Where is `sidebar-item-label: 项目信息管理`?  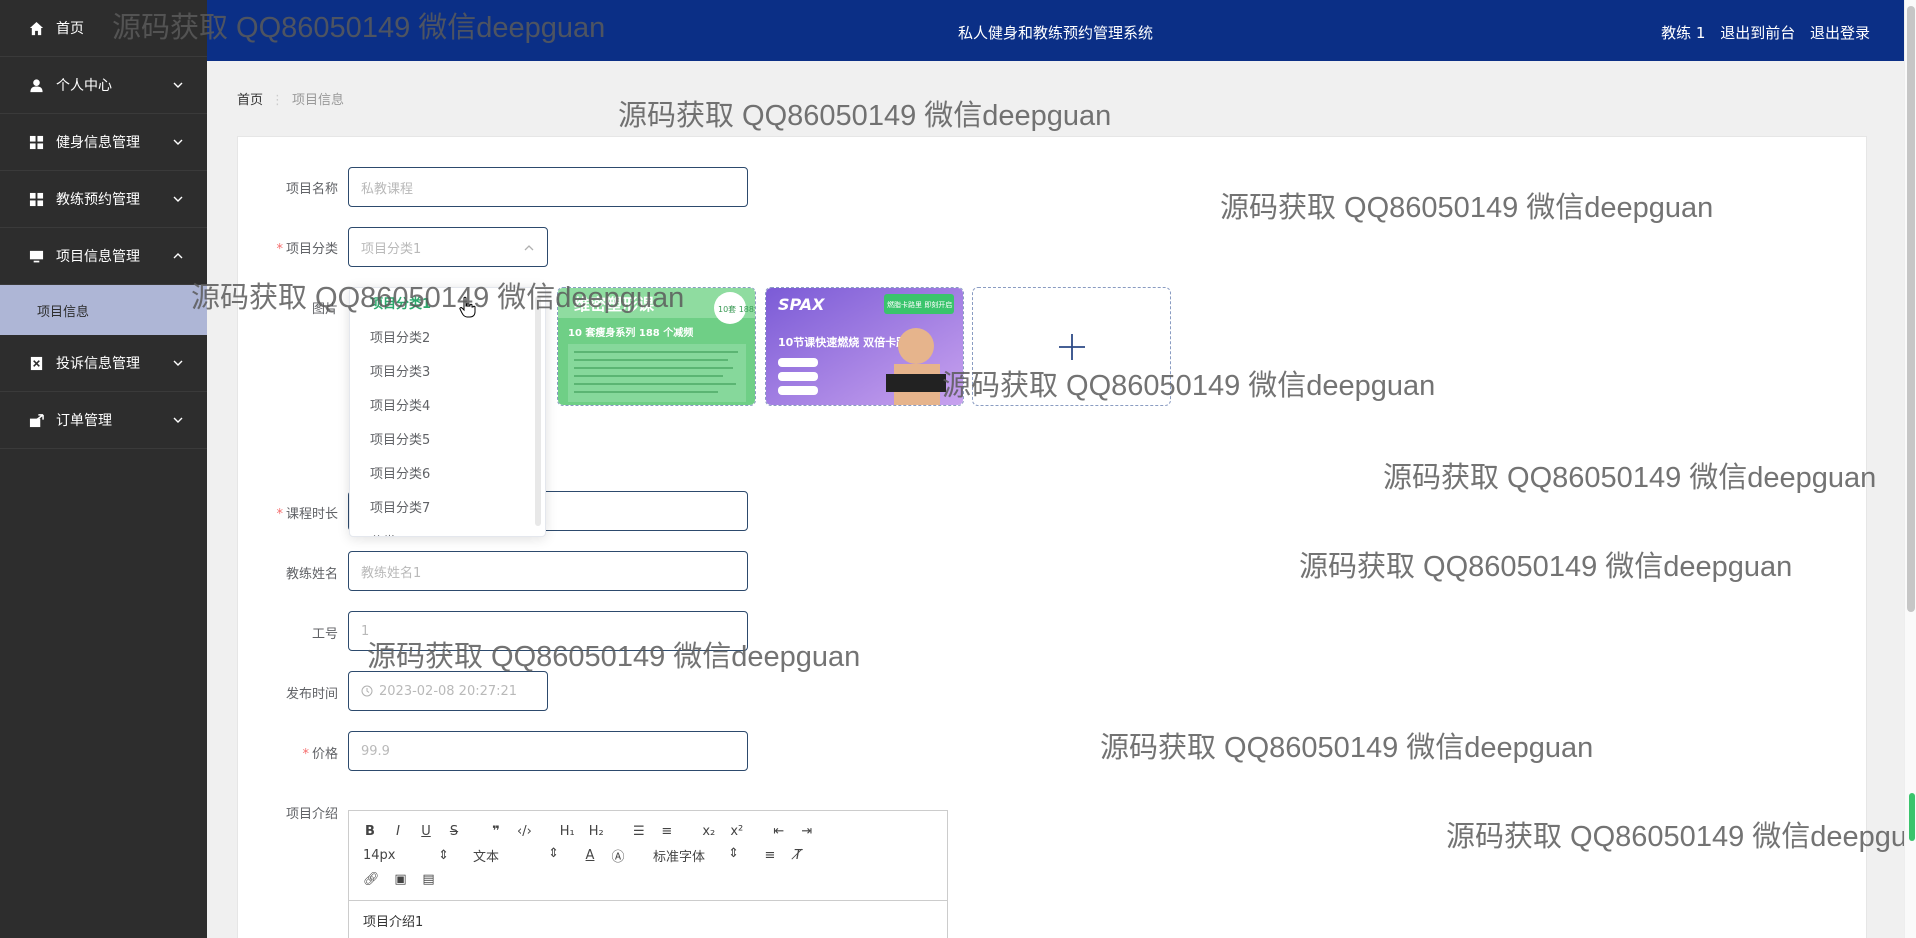
sidebar-item-label: 项目信息管理 is located at coordinates (98, 257).